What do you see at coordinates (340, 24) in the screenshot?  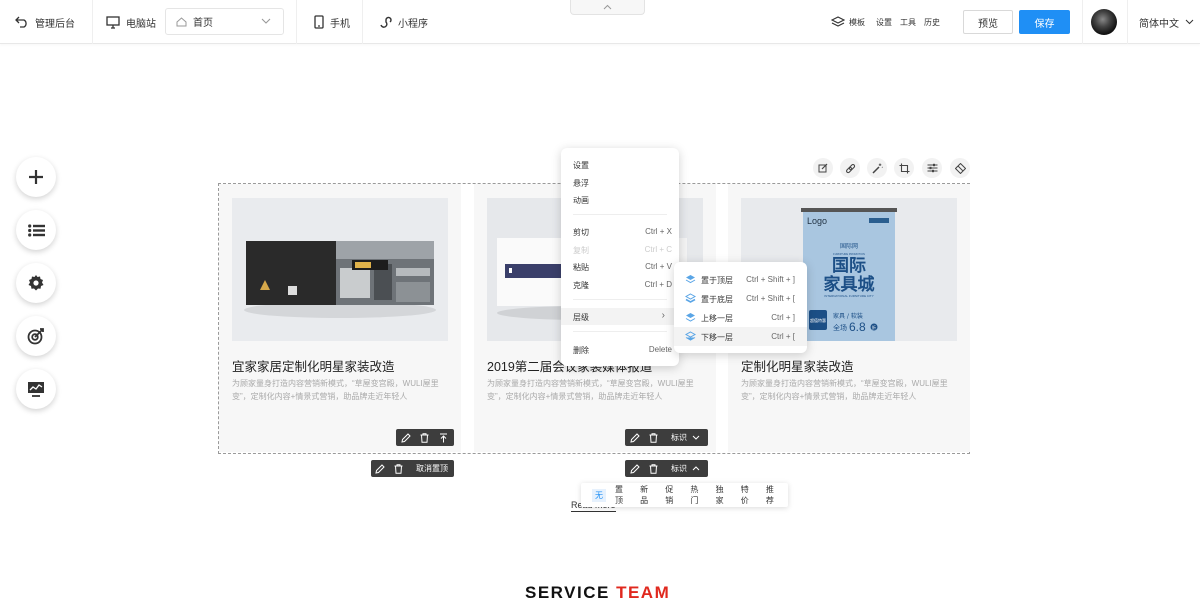 I see `mobile-label: 手机` at bounding box center [340, 24].